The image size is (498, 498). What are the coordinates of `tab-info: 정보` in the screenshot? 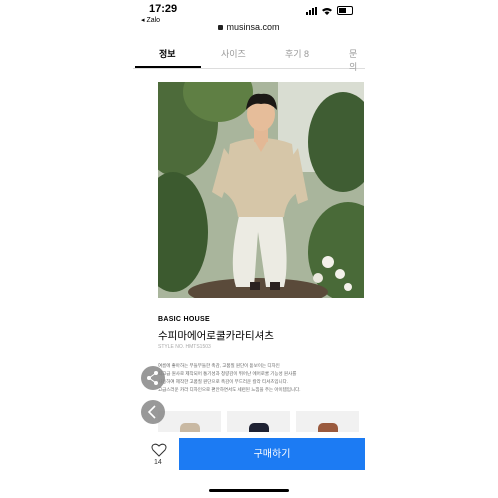 It's located at (167, 53).